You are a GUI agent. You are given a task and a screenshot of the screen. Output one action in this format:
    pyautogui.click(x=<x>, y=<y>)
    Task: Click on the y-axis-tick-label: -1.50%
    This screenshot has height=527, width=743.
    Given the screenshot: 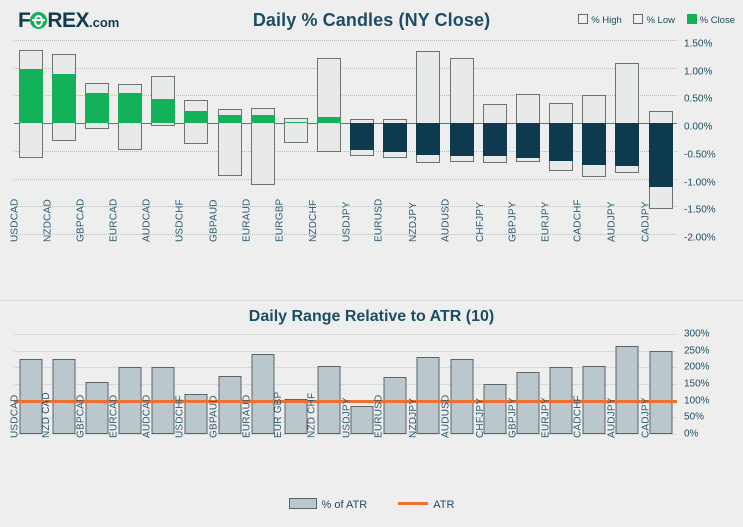 What is the action you would take?
    pyautogui.click(x=700, y=210)
    